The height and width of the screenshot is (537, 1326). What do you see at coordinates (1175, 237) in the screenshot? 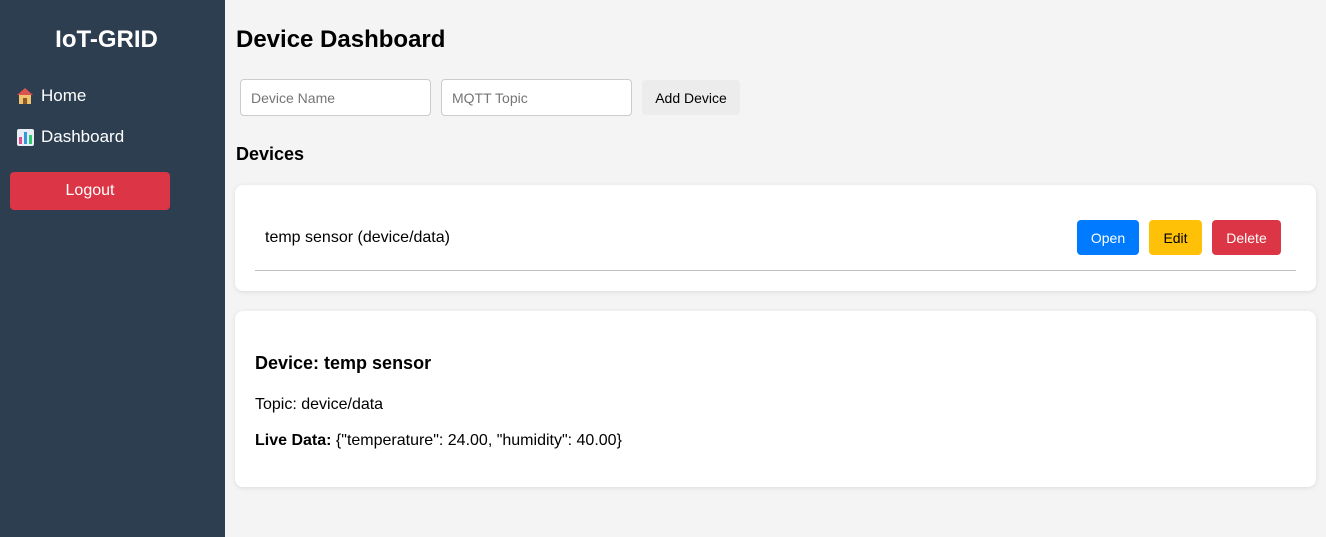
I see `edit-button: Edit` at bounding box center [1175, 237].